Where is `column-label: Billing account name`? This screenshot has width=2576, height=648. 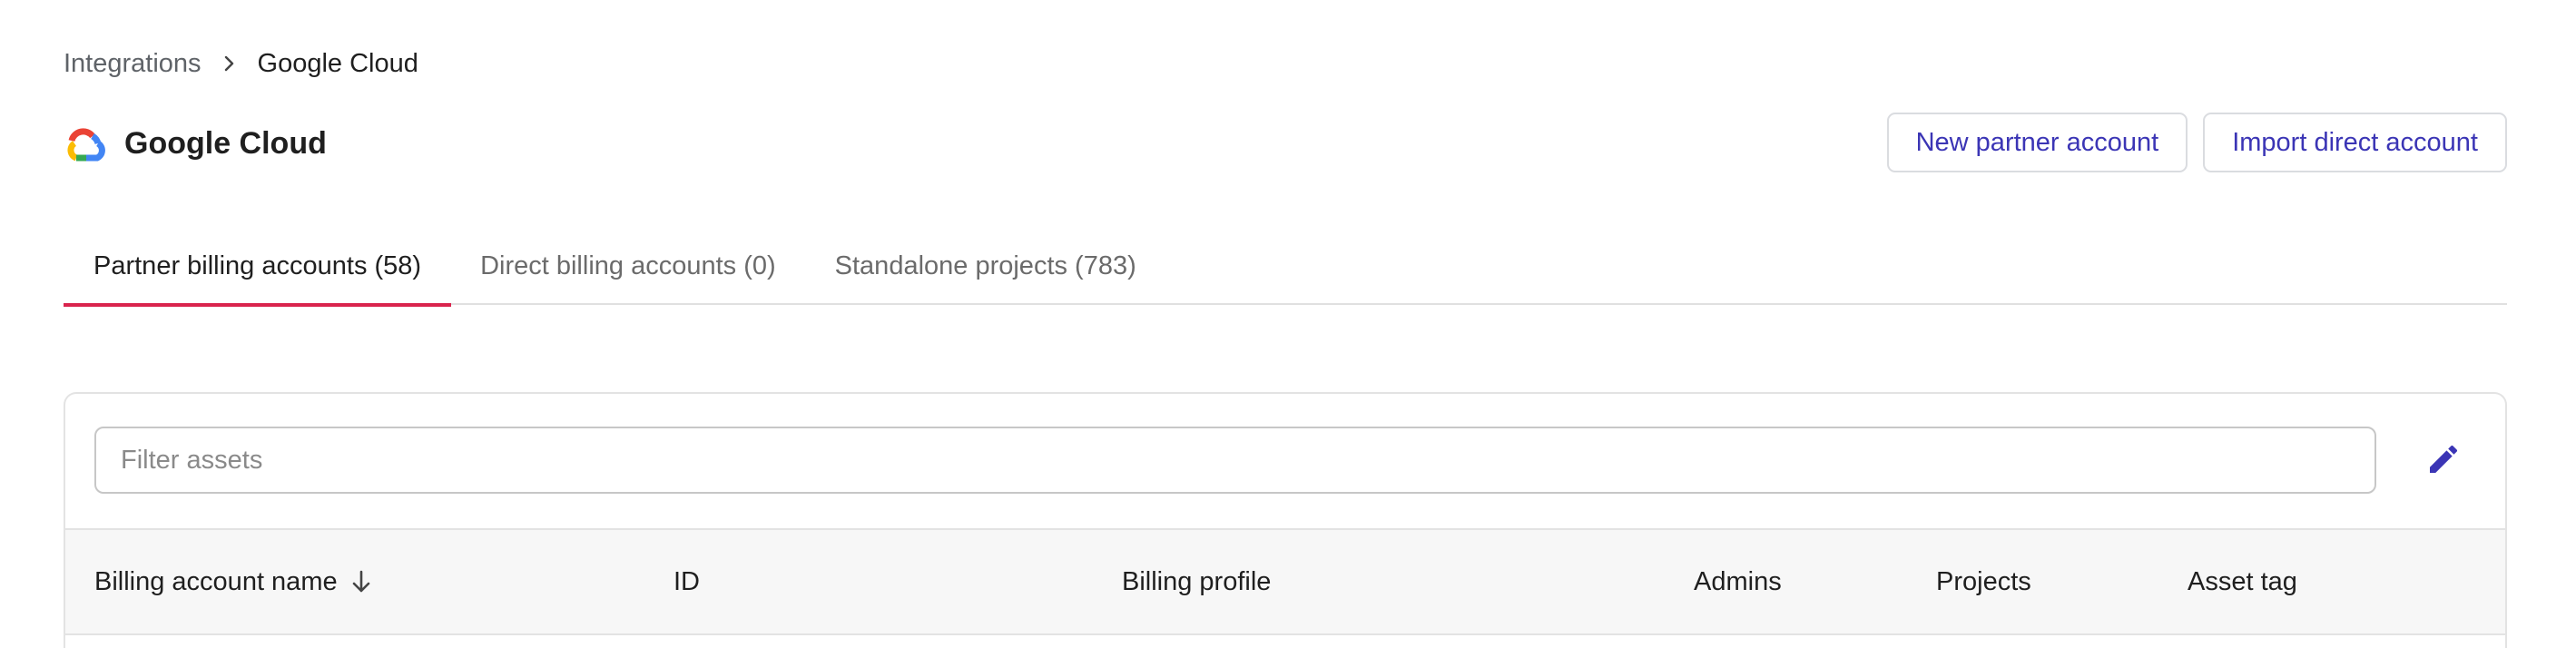
column-label: Billing account name is located at coordinates (216, 581).